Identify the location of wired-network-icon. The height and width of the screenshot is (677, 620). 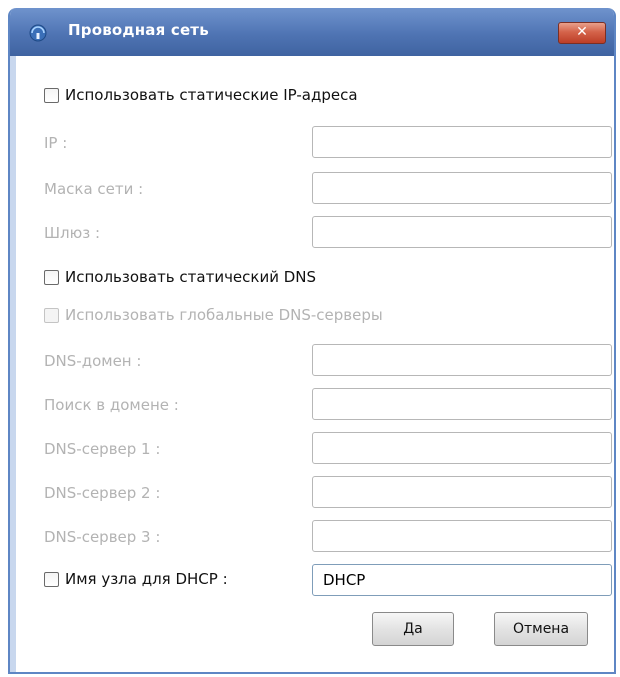
(38, 33).